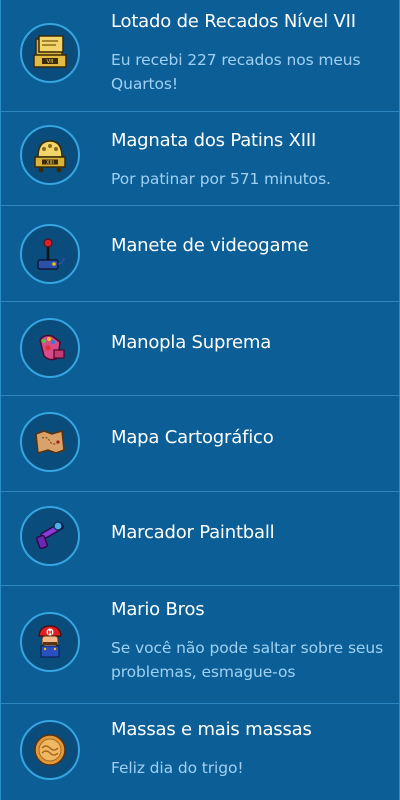 This screenshot has height=800, width=400. I want to click on pasta-coin-icon, so click(50, 750).